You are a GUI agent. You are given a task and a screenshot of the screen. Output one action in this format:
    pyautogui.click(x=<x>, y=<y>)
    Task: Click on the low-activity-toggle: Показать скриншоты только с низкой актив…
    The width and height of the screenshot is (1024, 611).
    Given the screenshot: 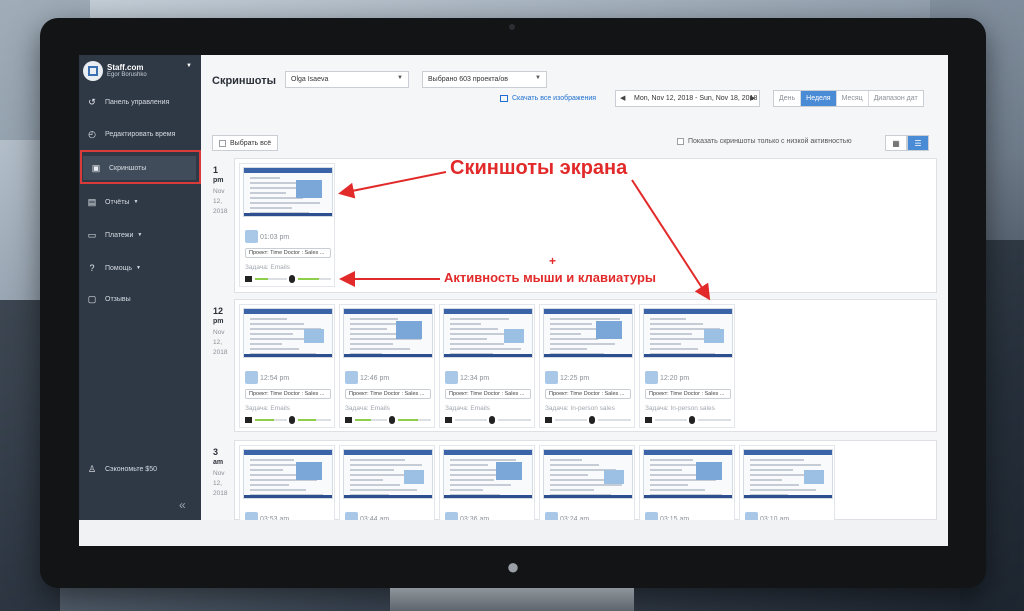 What is the action you would take?
    pyautogui.click(x=764, y=141)
    